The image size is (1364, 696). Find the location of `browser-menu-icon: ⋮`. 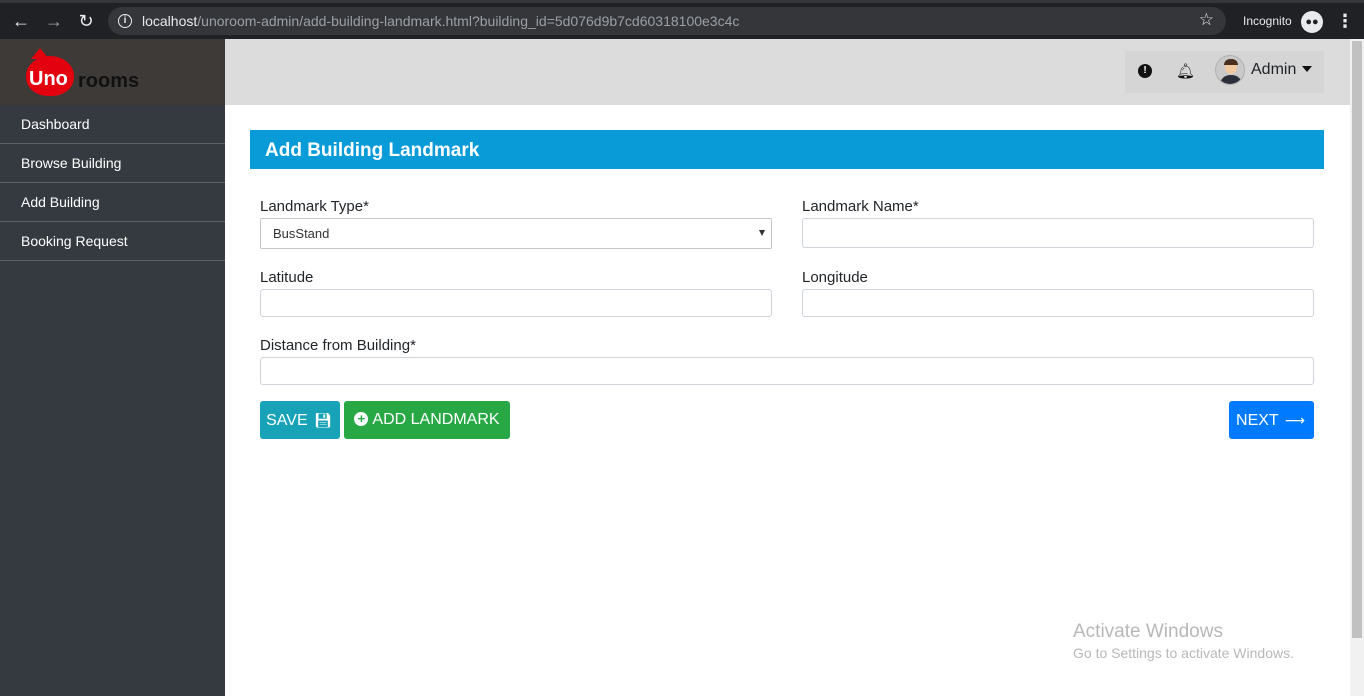

browser-menu-icon: ⋮ is located at coordinates (1345, 21).